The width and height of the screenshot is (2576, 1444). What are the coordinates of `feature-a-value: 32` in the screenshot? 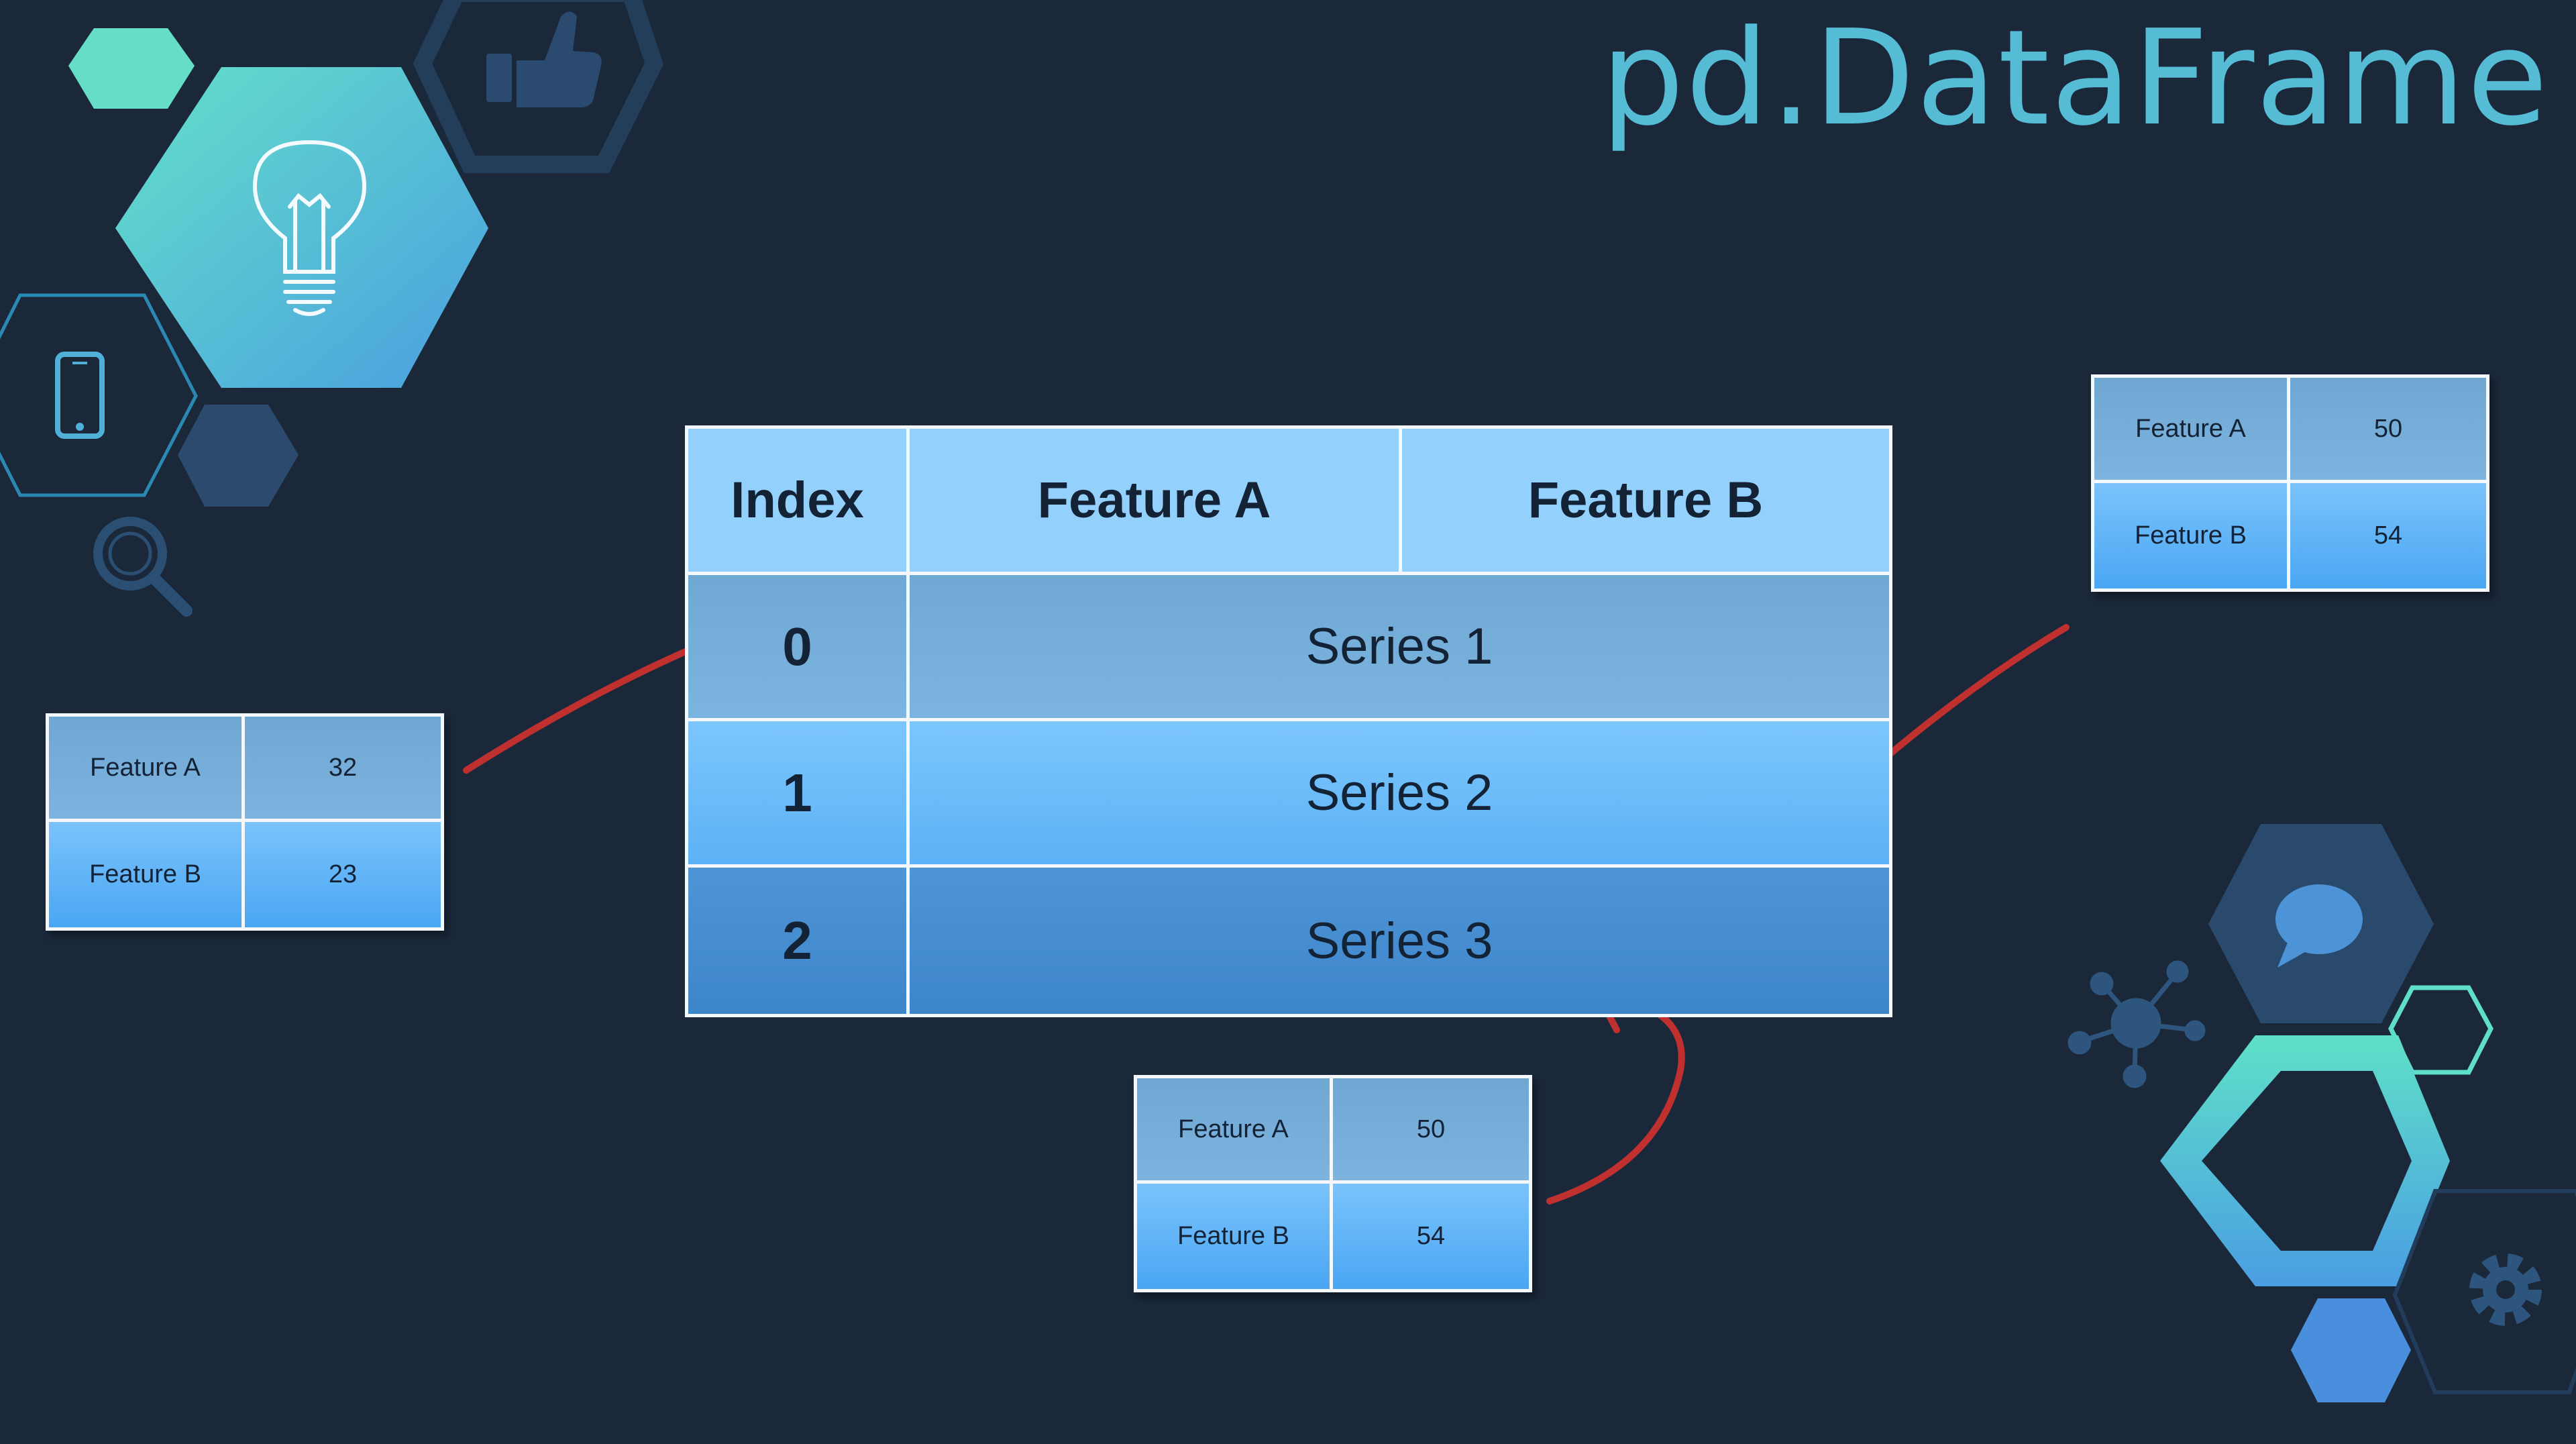 It's located at (343, 769).